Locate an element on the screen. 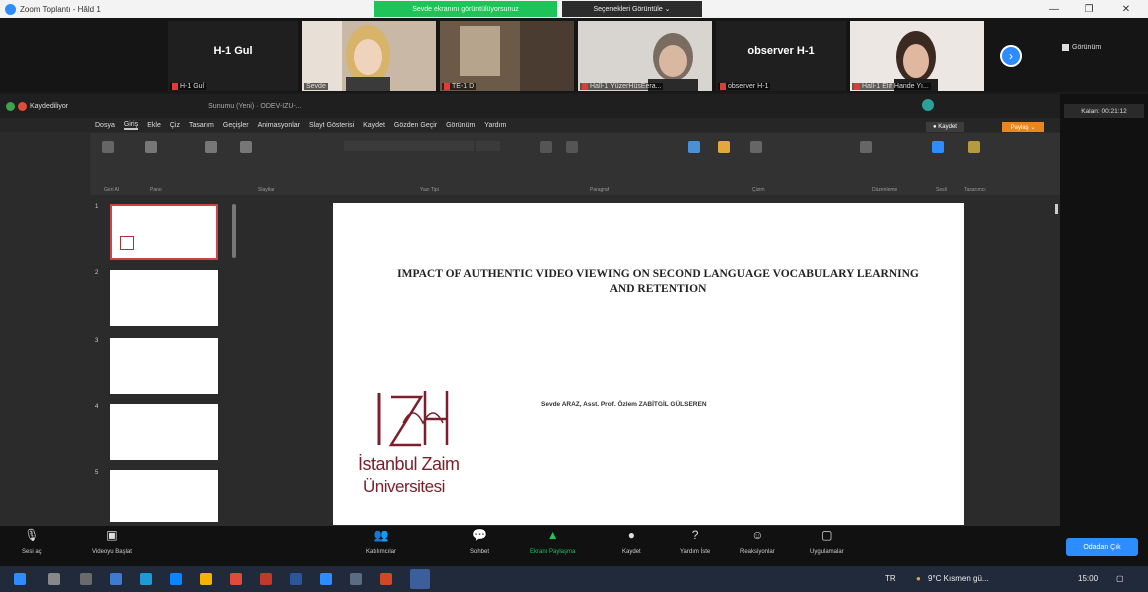  slide-number: 1 is located at coordinates (97, 207).